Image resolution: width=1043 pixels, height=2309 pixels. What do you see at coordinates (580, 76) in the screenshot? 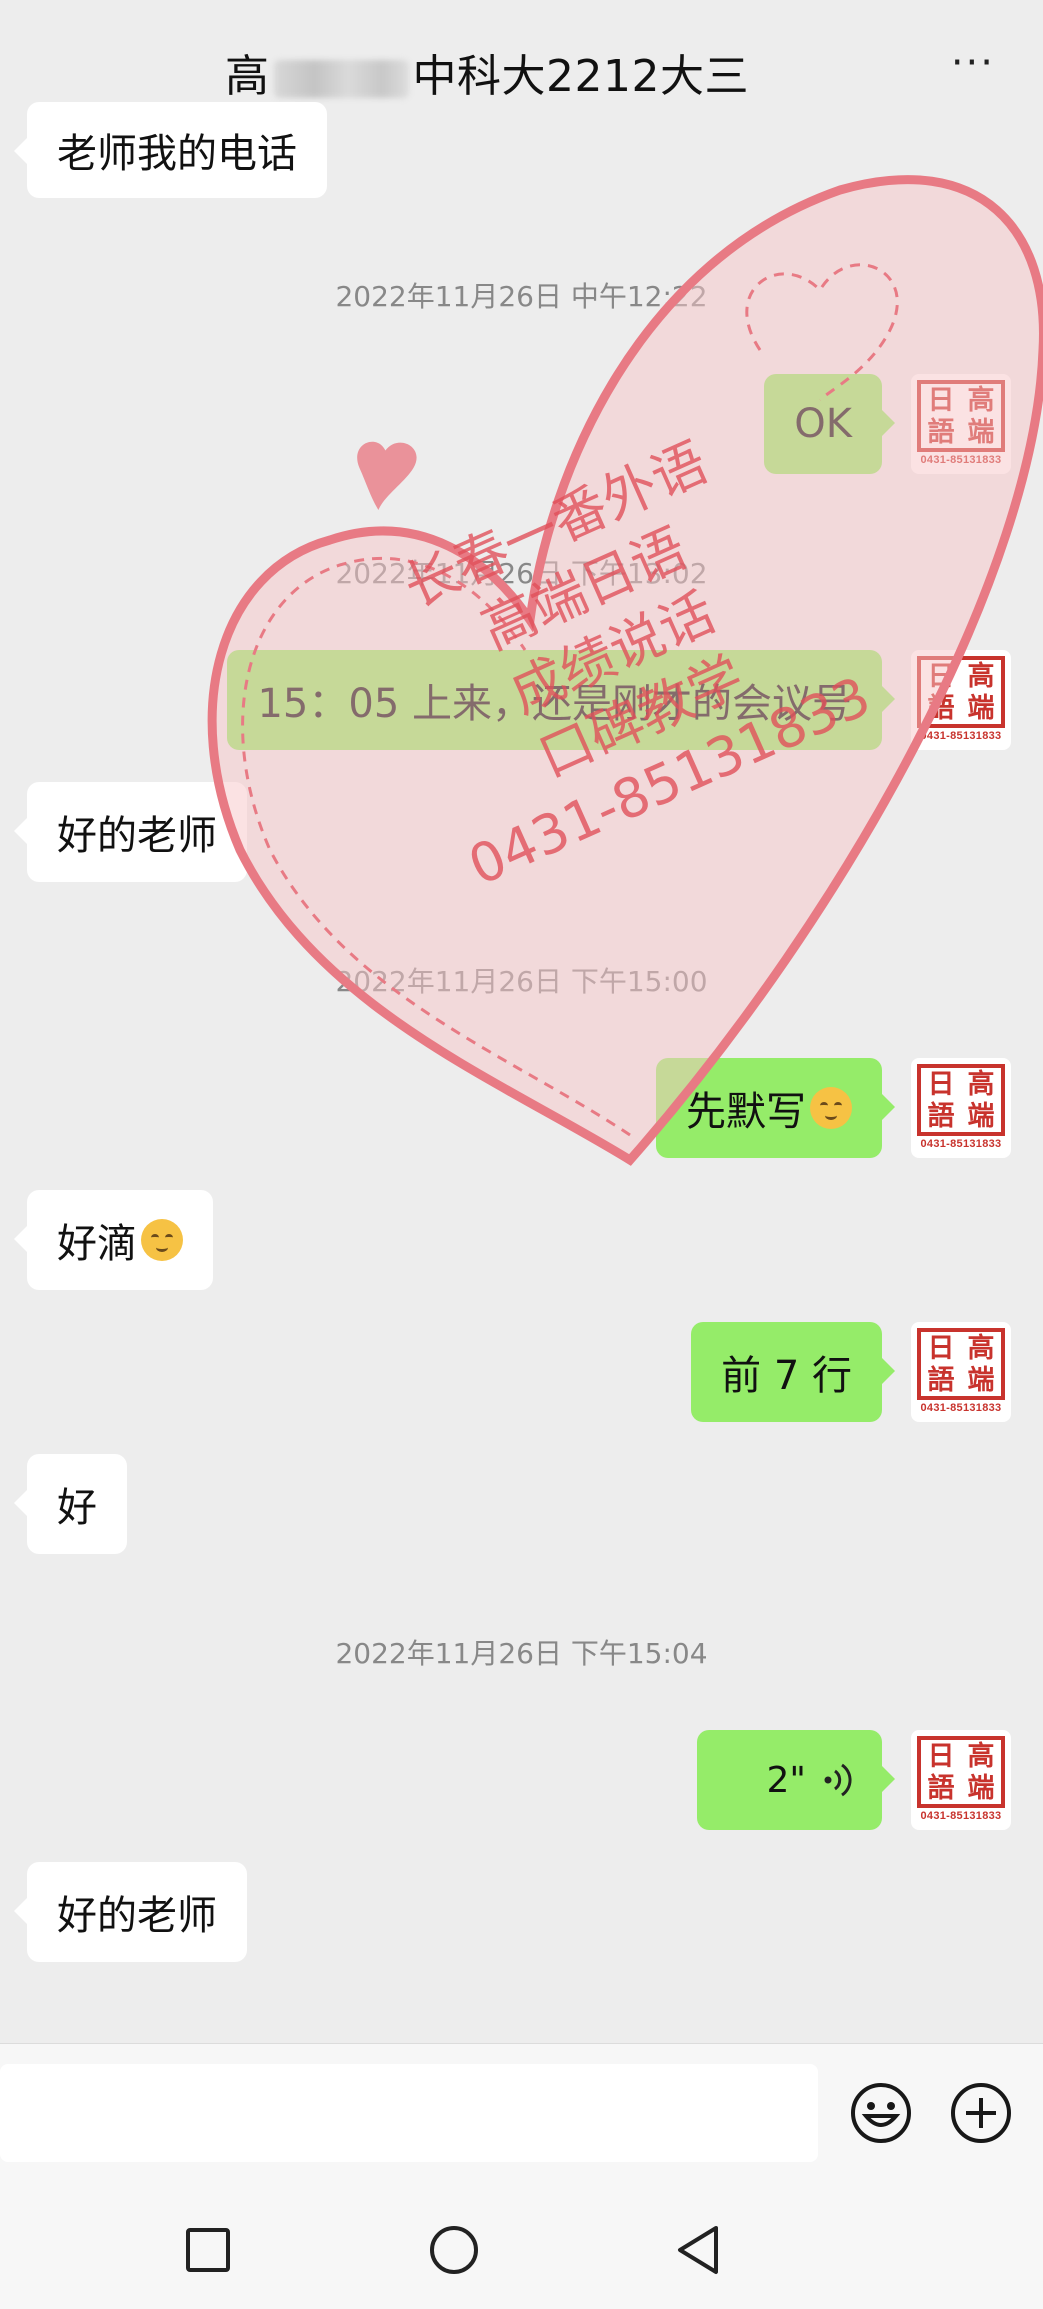
I see `title-suffix: 中科大2212大三` at bounding box center [580, 76].